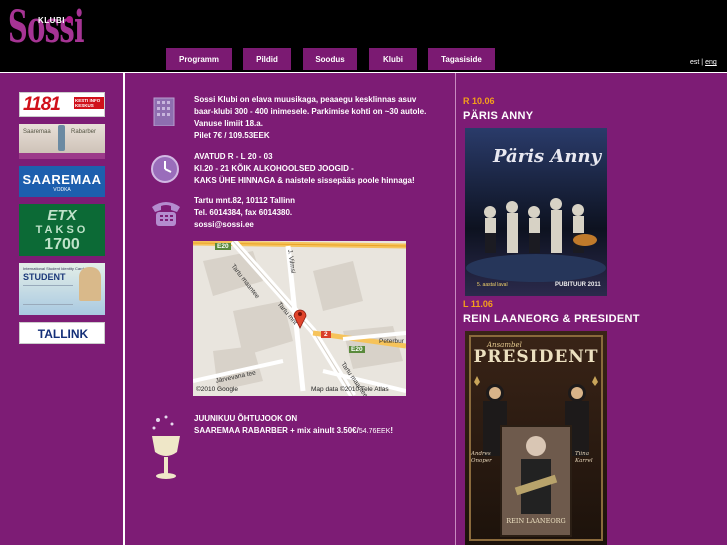 This screenshot has height=545, width=727. What do you see at coordinates (350, 389) in the screenshot?
I see `map-data-attribution: Map data ©2010 Tele Atlas` at bounding box center [350, 389].